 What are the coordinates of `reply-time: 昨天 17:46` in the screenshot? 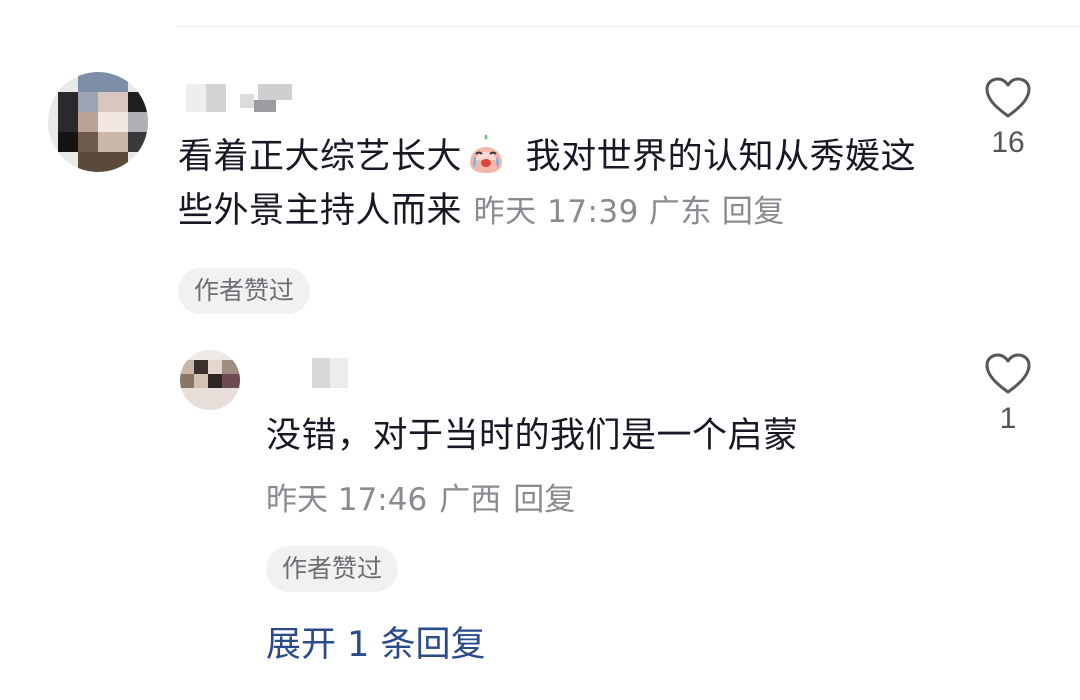 It's located at (347, 500).